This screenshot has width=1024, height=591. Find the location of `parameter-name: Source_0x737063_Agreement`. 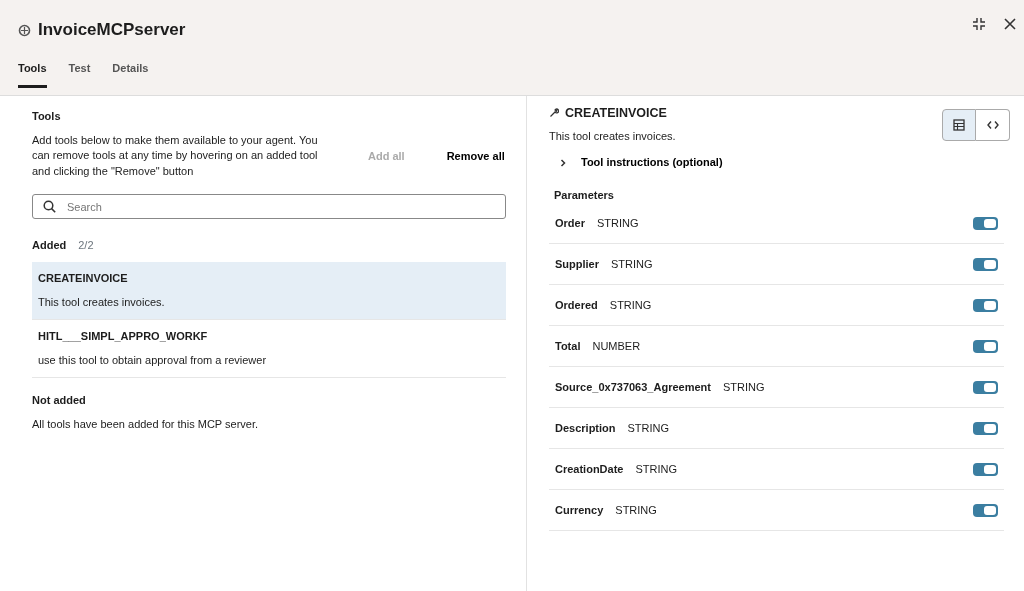

parameter-name: Source_0x737063_Agreement is located at coordinates (633, 387).